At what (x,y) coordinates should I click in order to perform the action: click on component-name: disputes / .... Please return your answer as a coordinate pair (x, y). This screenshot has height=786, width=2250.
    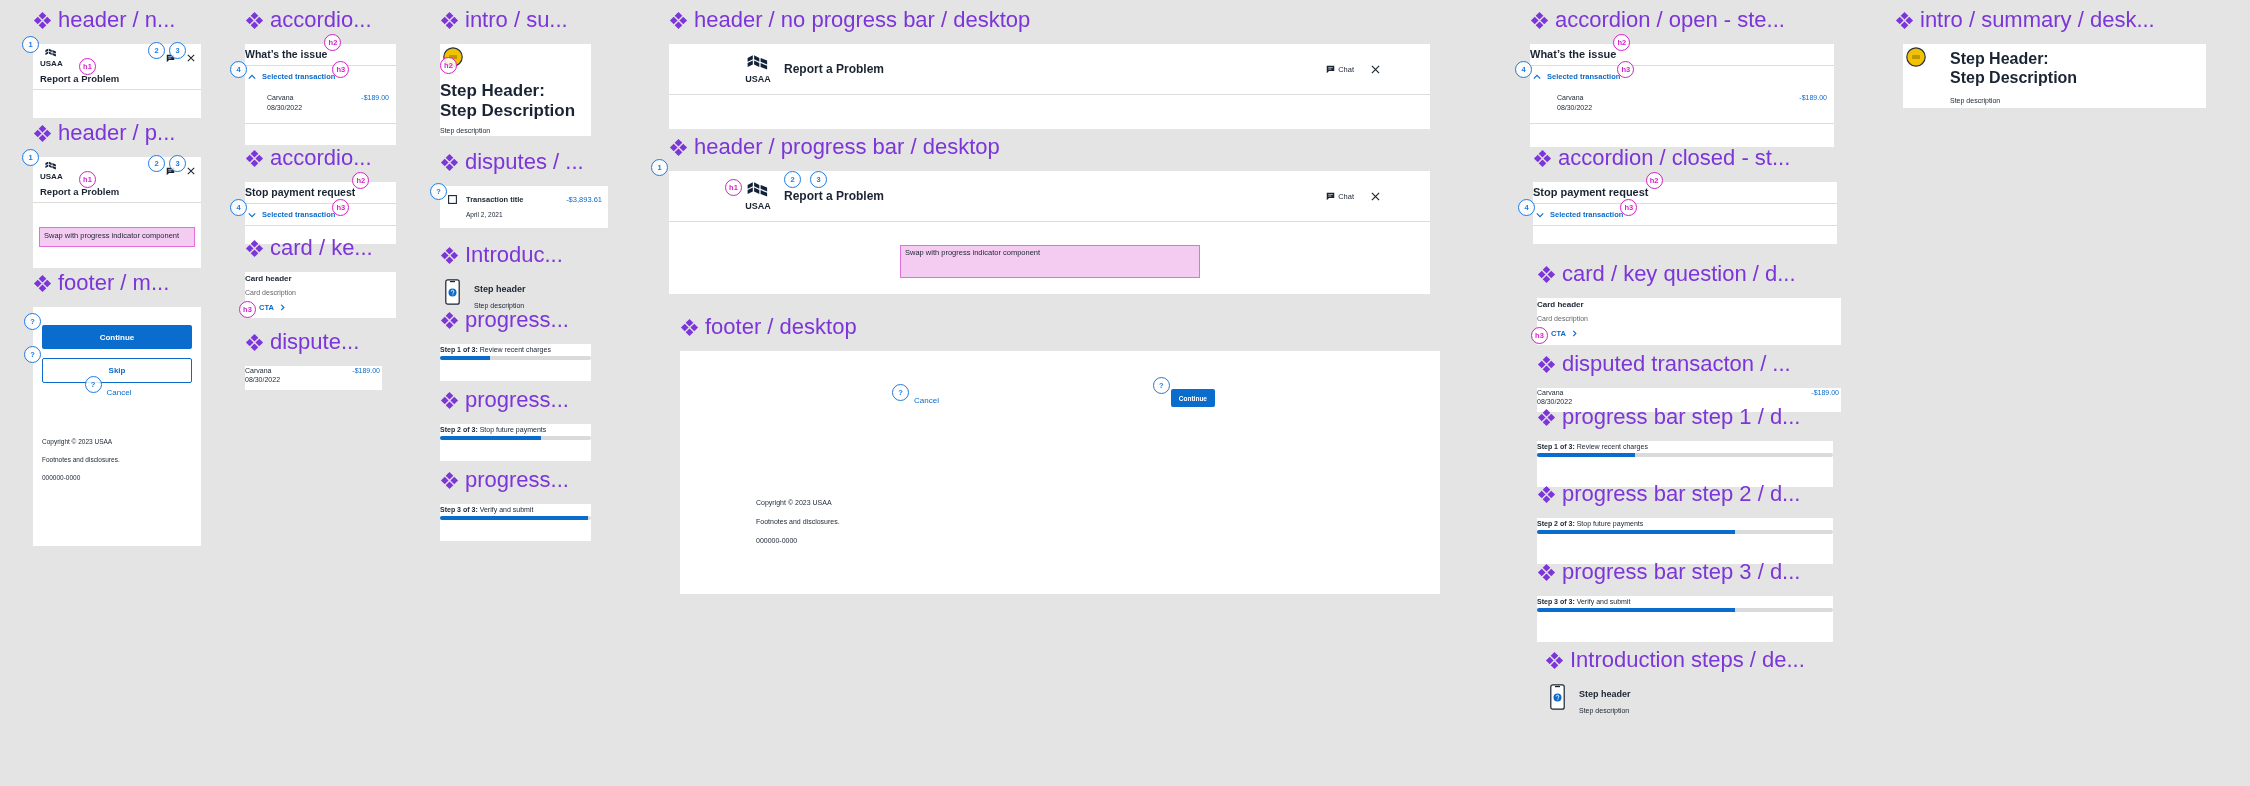
    Looking at the image, I should click on (524, 162).